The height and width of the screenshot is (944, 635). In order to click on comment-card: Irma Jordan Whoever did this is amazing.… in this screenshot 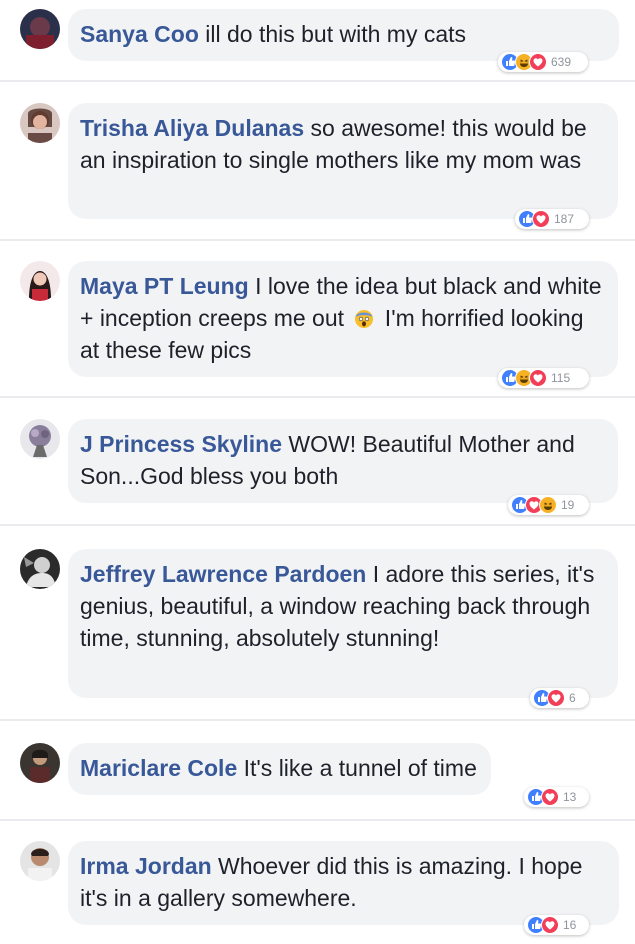, I will do `click(317, 882)`.